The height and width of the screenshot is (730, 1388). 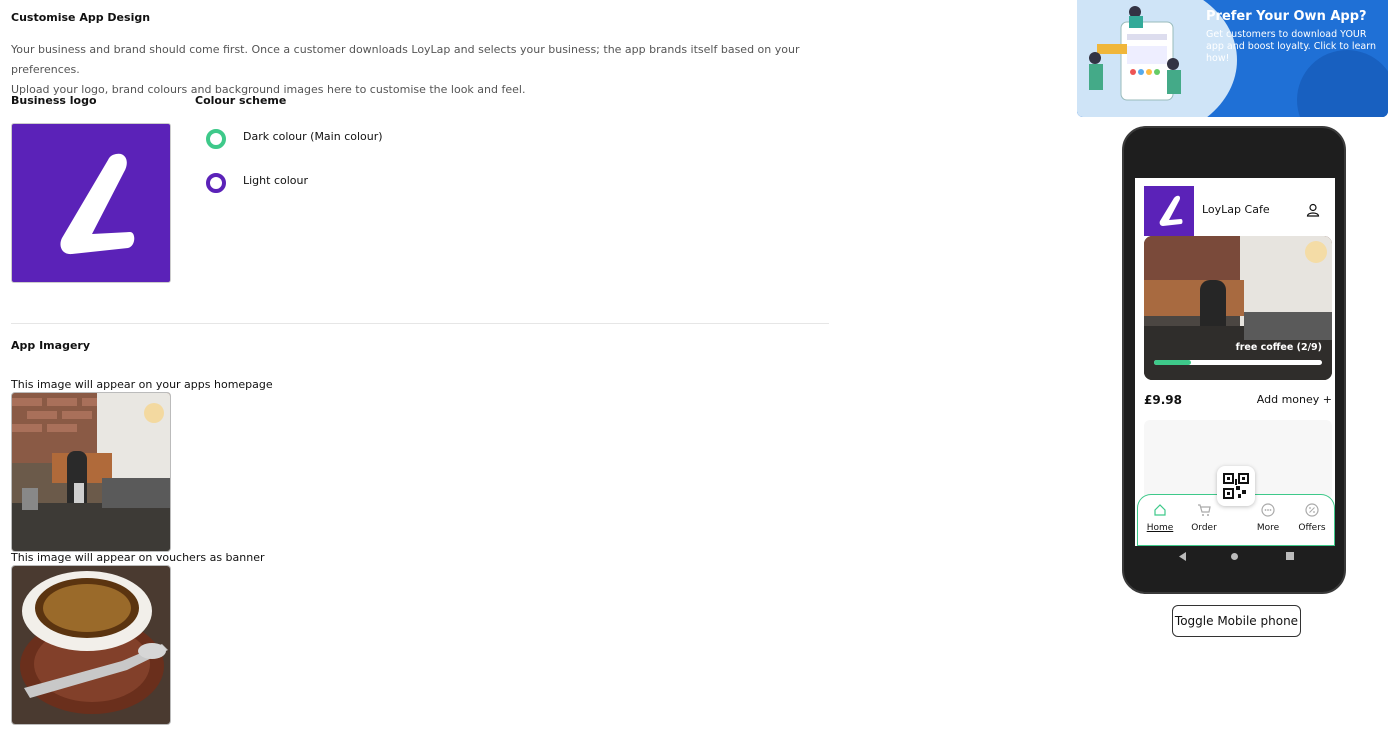 I want to click on homepage-image-upload, so click(x=91, y=472).